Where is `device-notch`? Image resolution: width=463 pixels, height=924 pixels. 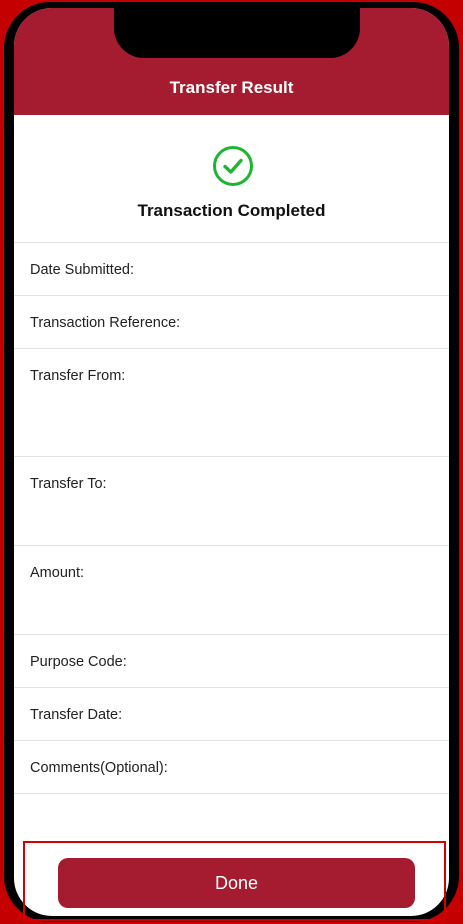 device-notch is located at coordinates (237, 33).